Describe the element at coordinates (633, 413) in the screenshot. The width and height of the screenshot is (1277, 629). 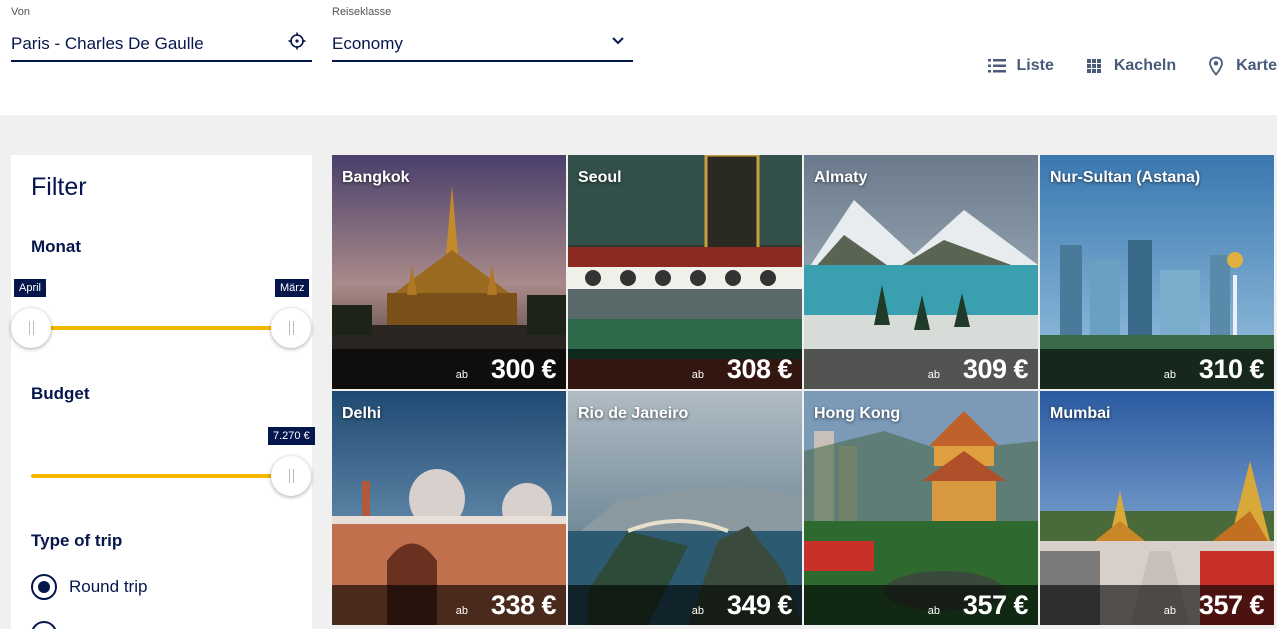
I see `destination-name: Rio de Janeiro` at that location.